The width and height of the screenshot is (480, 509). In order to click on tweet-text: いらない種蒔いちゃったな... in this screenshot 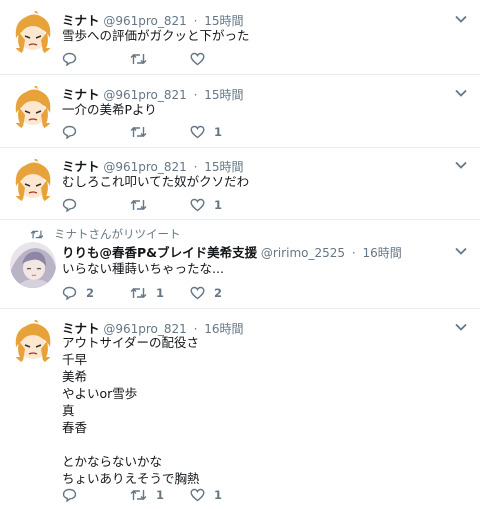, I will do `click(143, 268)`.